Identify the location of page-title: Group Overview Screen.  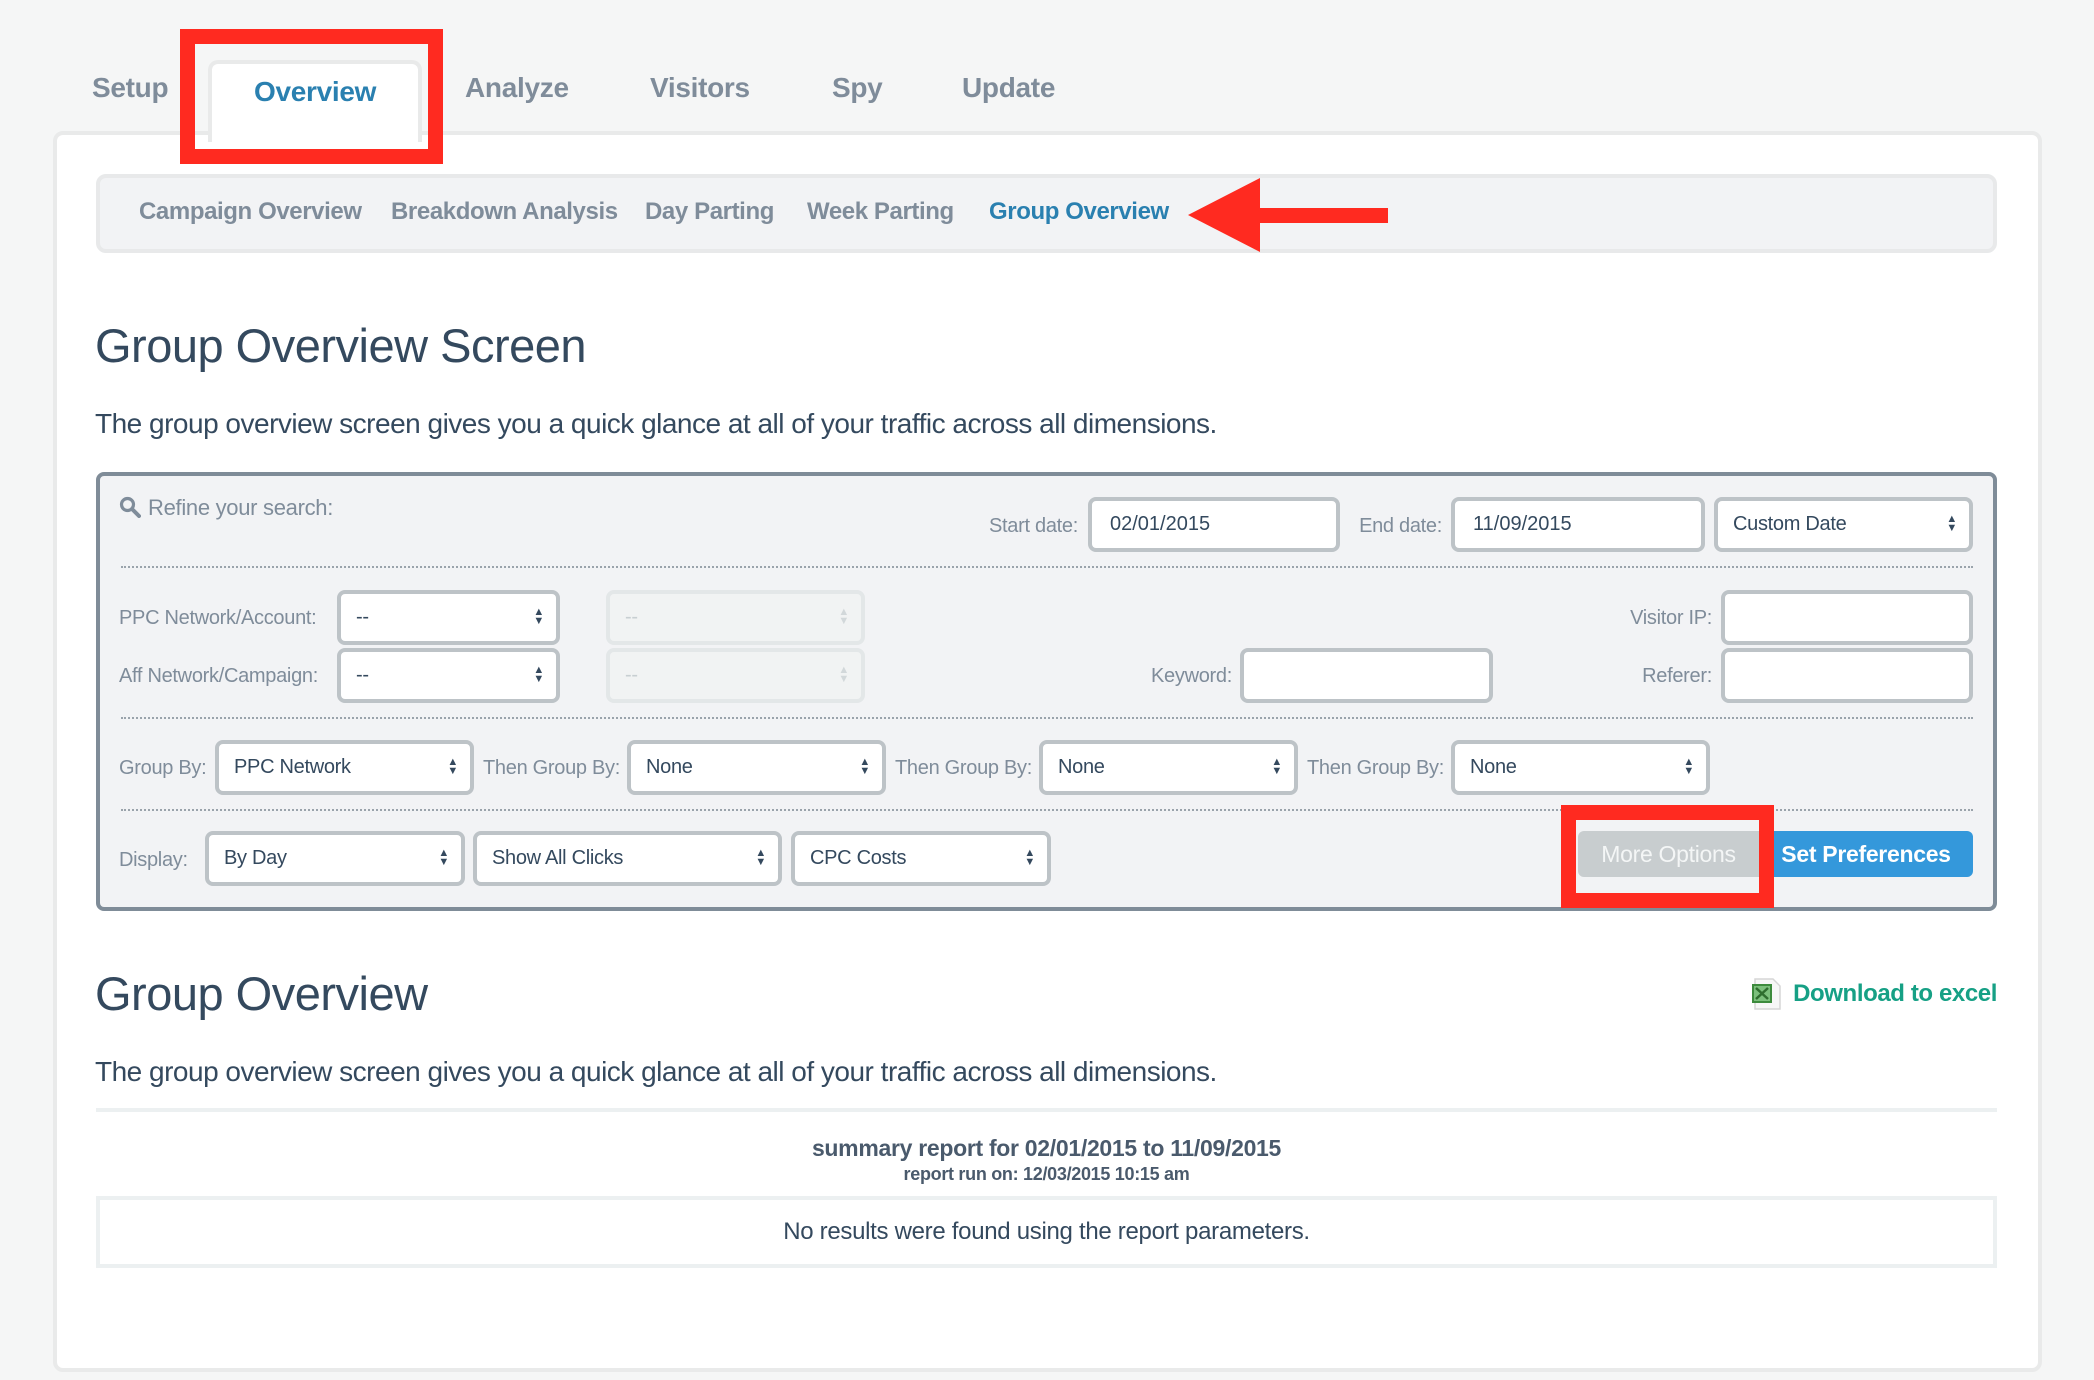
(341, 345).